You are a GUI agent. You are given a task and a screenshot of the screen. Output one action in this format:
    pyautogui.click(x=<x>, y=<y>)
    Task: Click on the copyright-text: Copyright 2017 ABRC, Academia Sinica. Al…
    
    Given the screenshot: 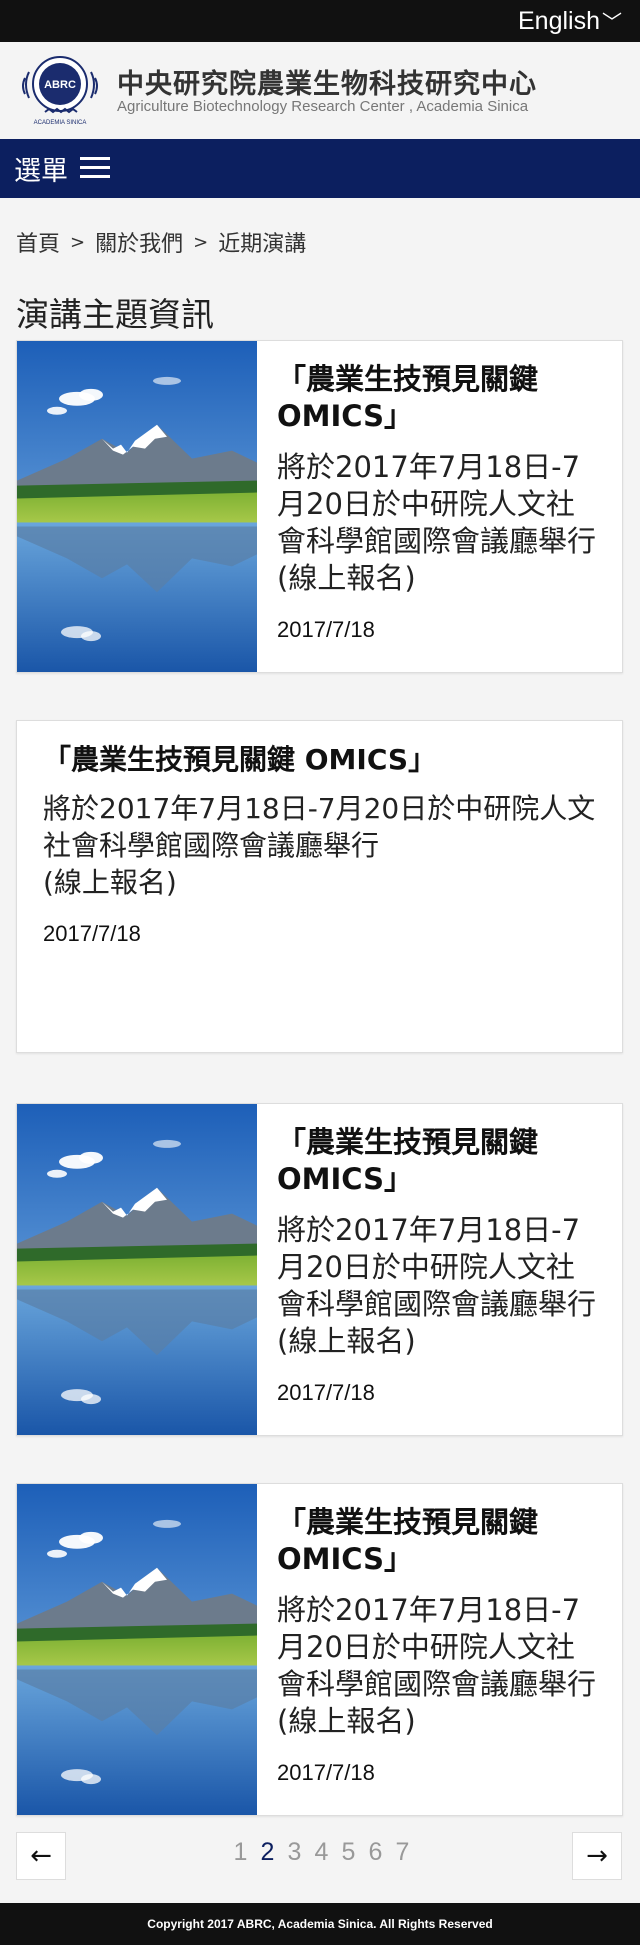 What is the action you would take?
    pyautogui.click(x=320, y=1924)
    